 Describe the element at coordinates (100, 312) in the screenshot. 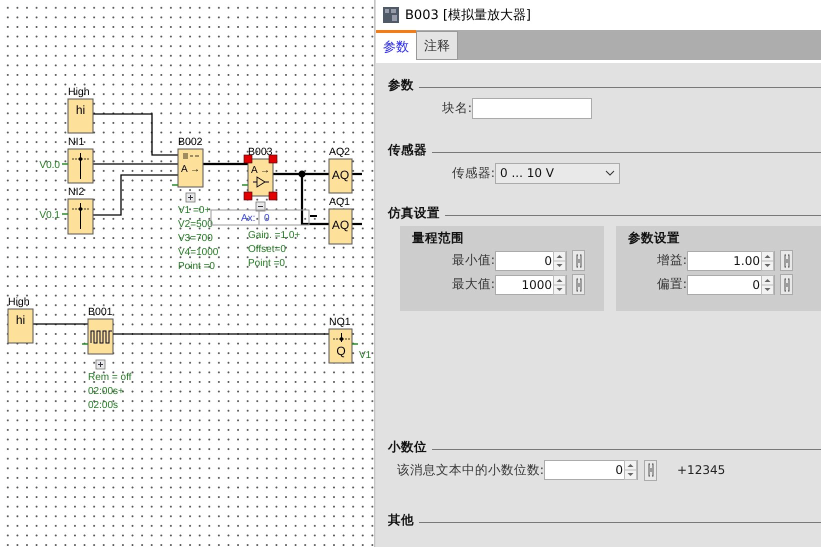

I see `block-label: B001` at that location.